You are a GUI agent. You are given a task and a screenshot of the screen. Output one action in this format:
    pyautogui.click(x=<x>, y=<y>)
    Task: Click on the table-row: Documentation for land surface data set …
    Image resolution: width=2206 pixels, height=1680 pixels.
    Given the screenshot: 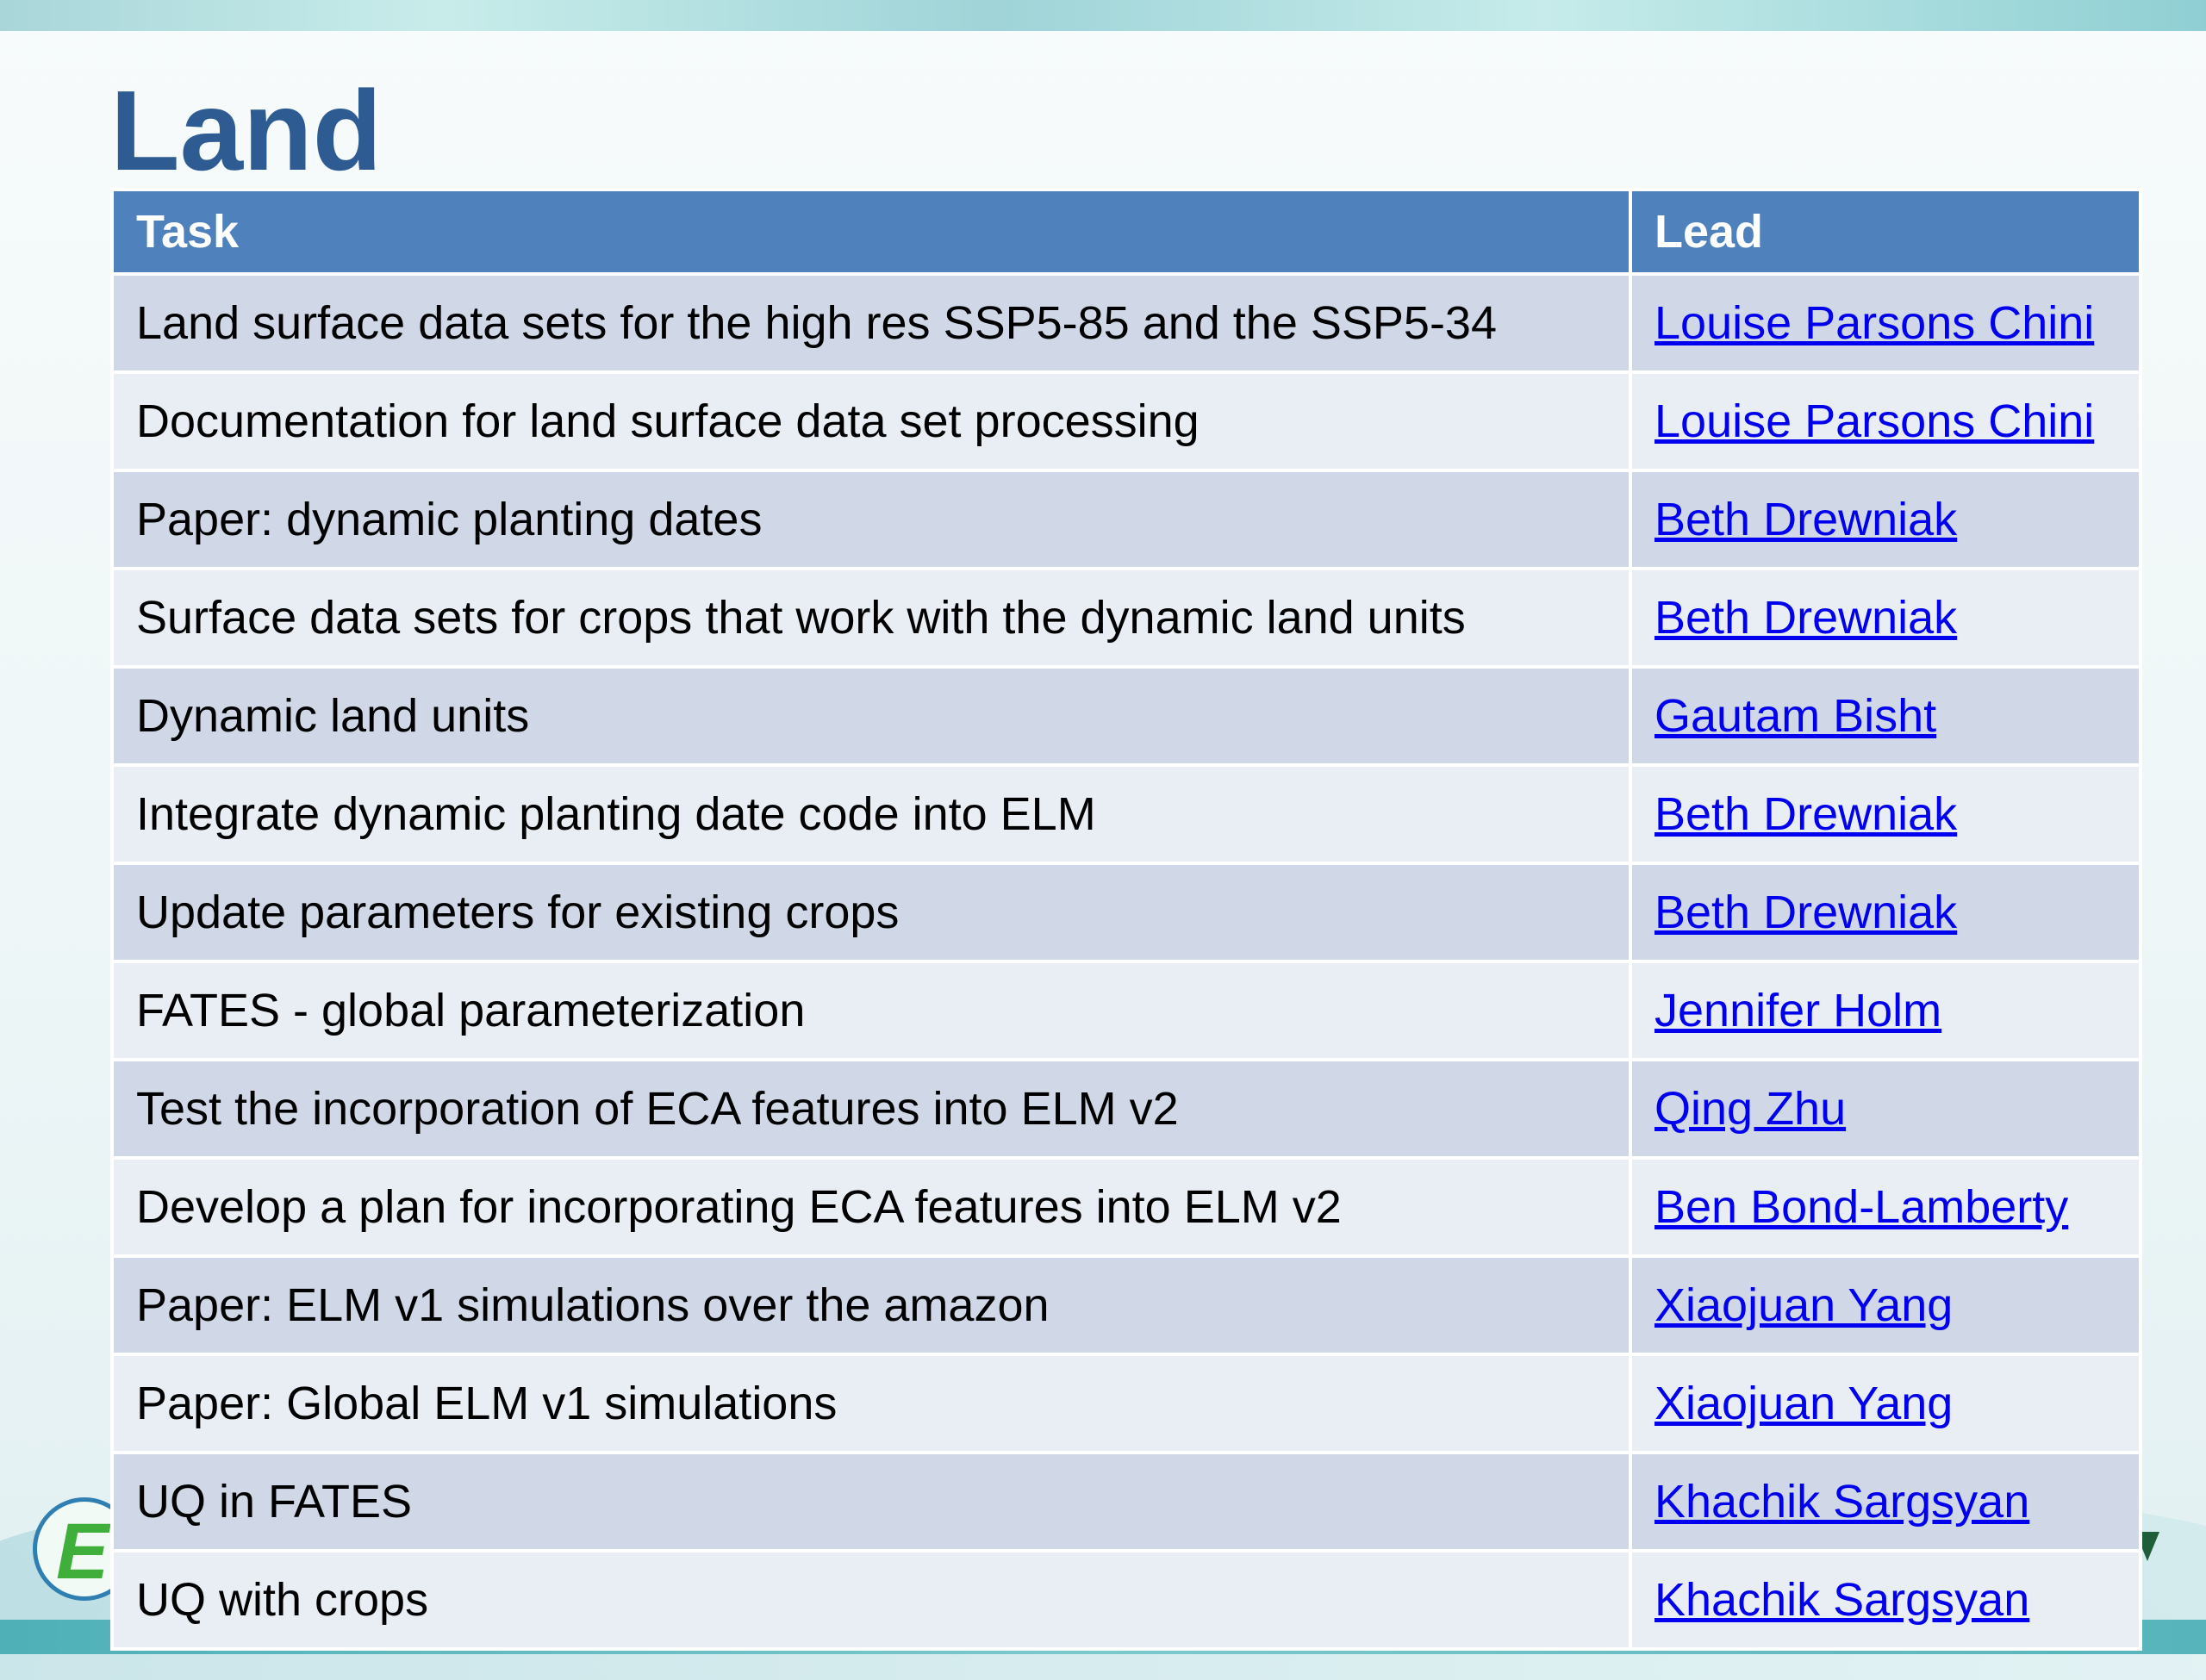 What is the action you would take?
    pyautogui.click(x=1126, y=421)
    